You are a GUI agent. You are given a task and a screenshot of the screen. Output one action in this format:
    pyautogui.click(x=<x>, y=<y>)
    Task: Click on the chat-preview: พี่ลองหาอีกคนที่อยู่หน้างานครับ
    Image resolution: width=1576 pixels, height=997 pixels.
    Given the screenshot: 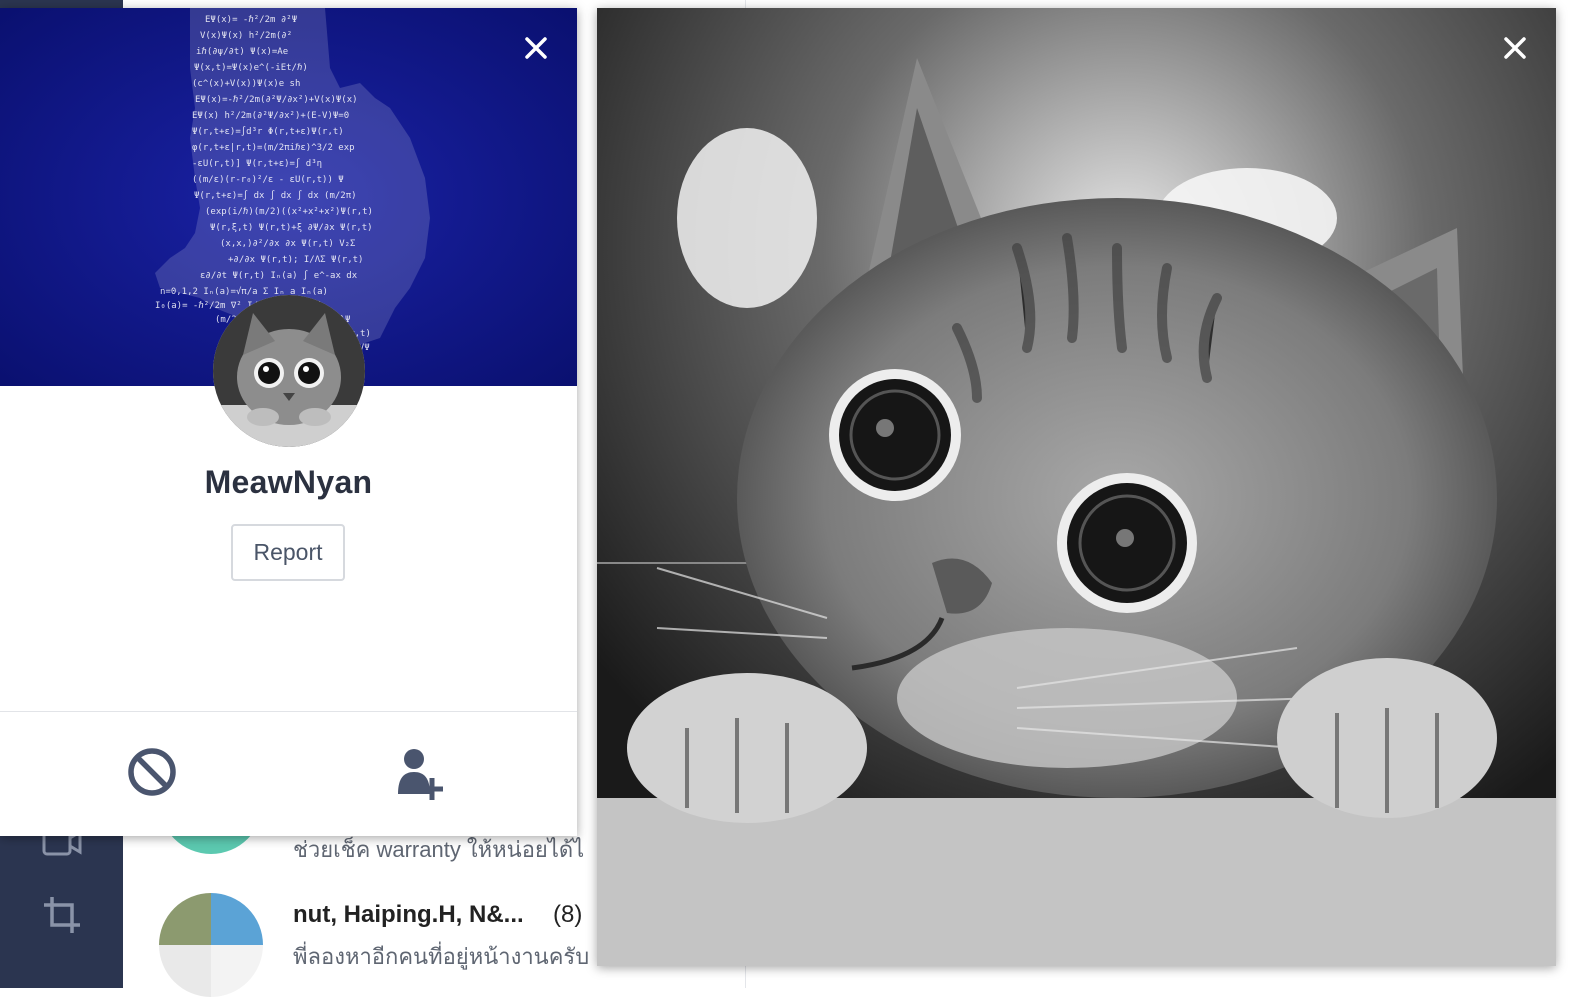 What is the action you would take?
    pyautogui.click(x=441, y=956)
    